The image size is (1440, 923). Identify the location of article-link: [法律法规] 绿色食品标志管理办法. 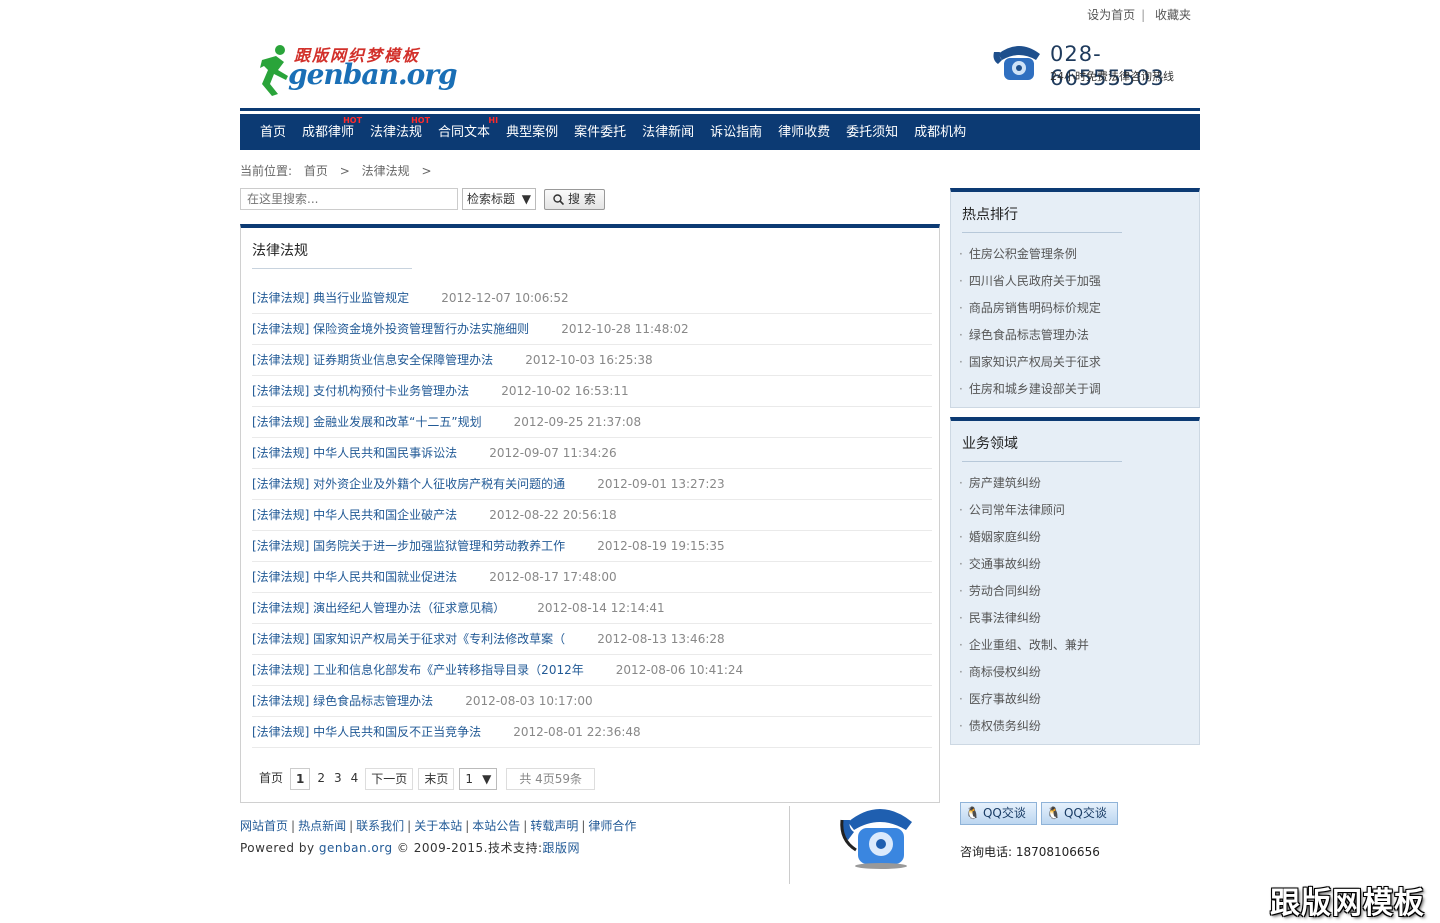
(342, 701).